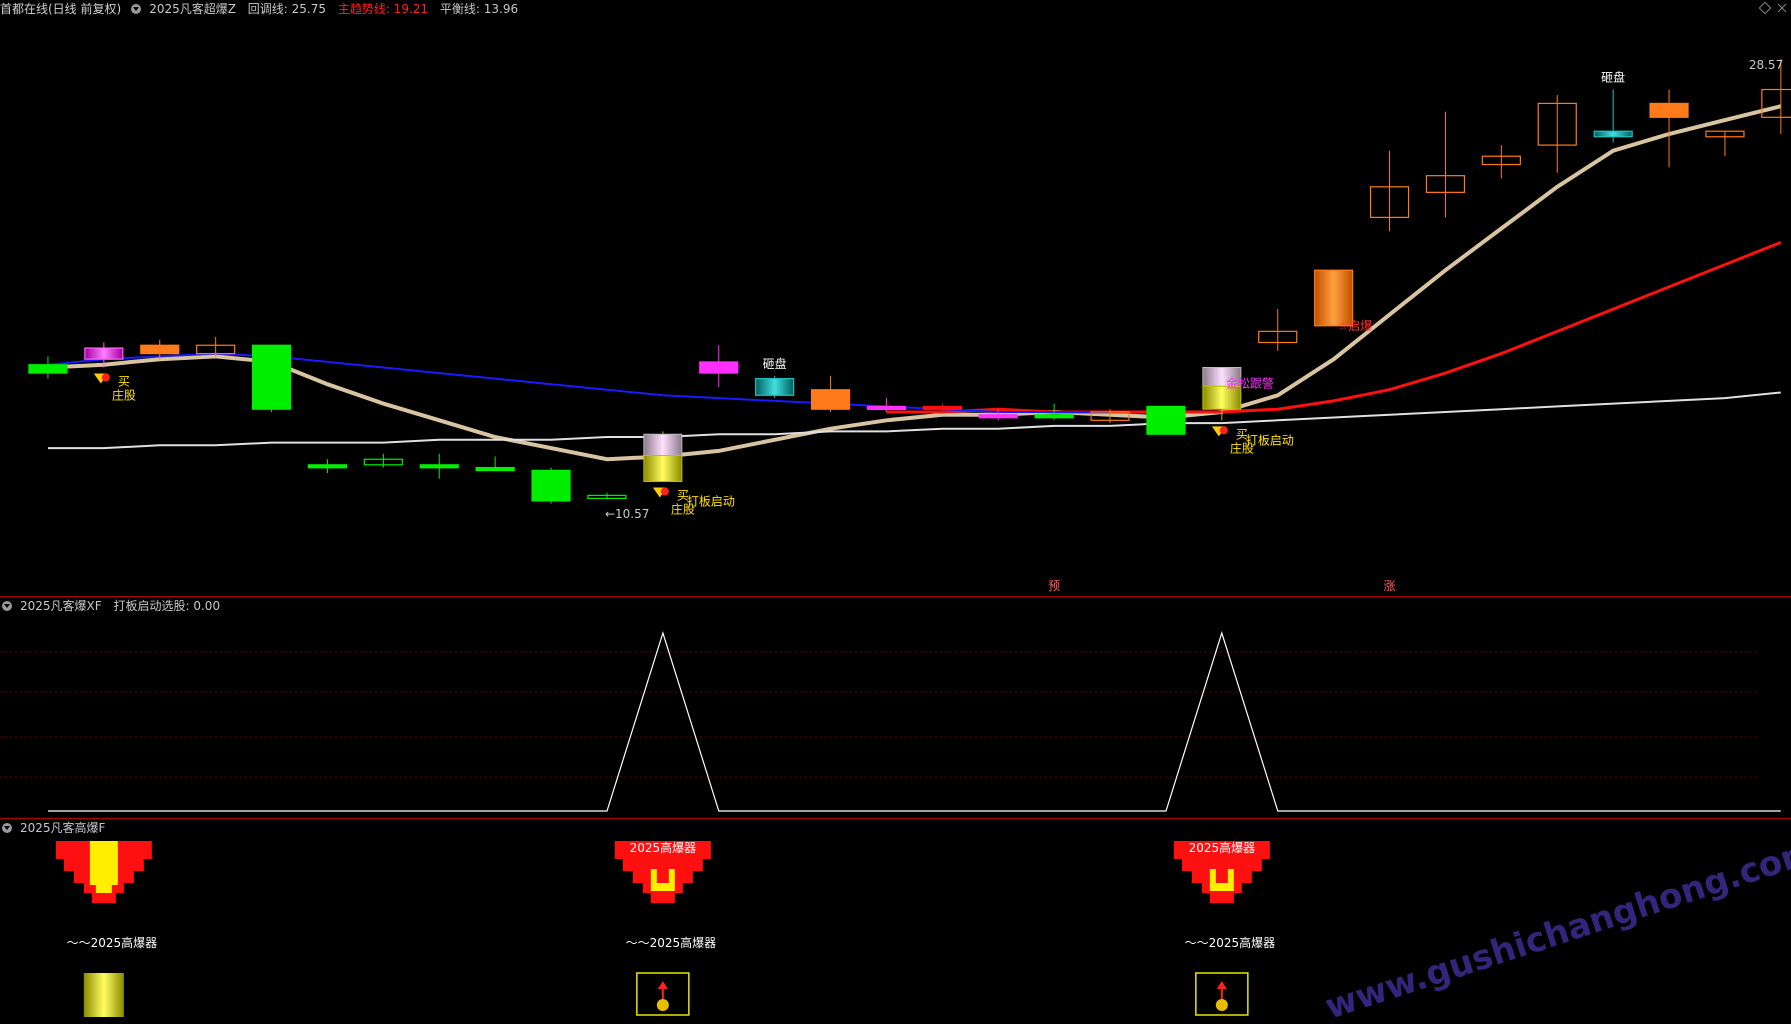 This screenshot has height=1024, width=1791. I want to click on annotation-label: 涨, so click(1390, 585).